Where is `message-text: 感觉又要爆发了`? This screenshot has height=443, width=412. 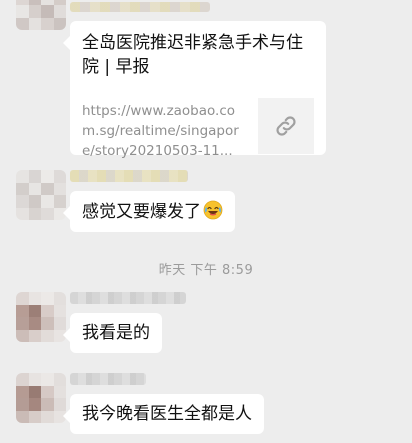
message-text: 感觉又要爆发了 is located at coordinates (141, 212).